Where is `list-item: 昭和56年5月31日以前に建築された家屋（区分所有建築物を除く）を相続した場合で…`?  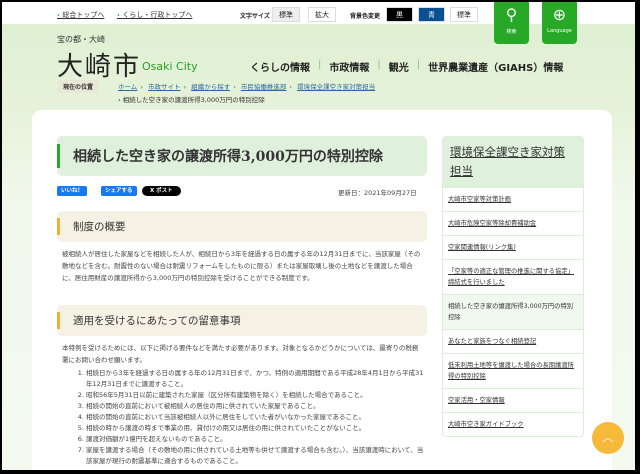
list-item: 昭和56年5月31日以前に建築された家屋（区分所有建築物を除く）を相続した場合で… is located at coordinates (257, 395).